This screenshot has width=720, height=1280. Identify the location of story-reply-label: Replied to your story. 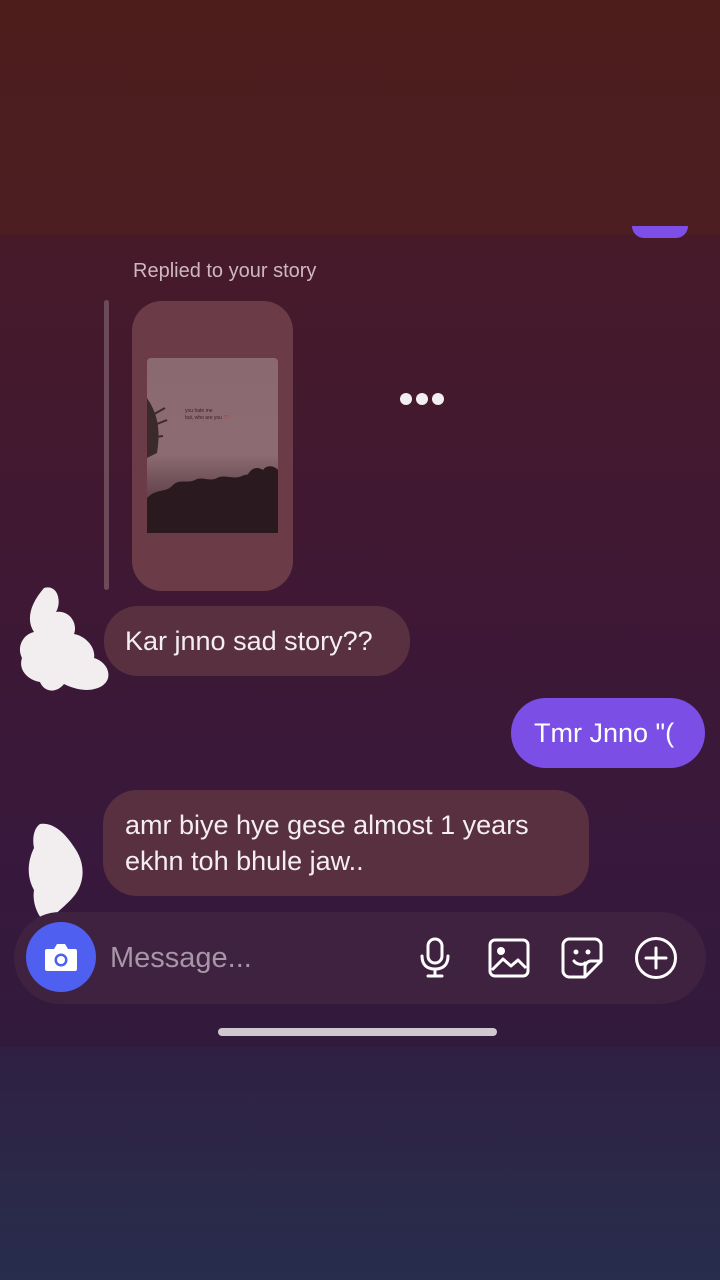
(225, 271).